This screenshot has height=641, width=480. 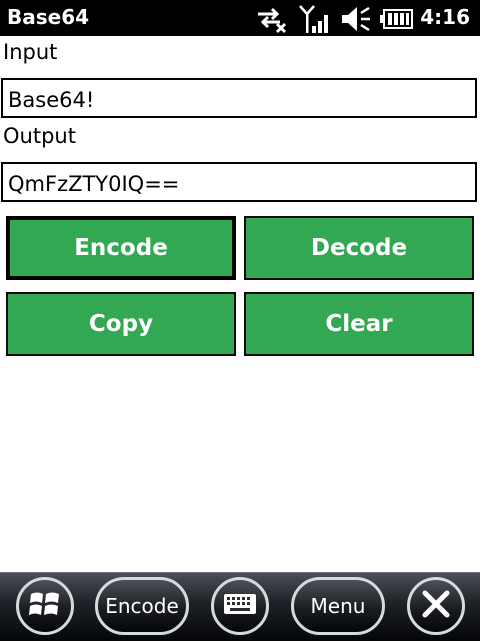 I want to click on signal-strength-icon, so click(x=315, y=21).